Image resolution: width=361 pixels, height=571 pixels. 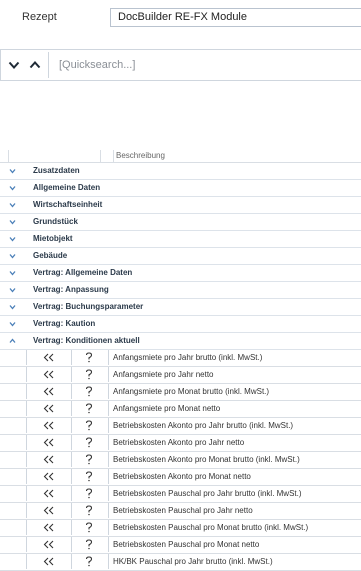 What do you see at coordinates (180, 239) in the screenshot?
I see `group-row: Mietobjekt` at bounding box center [180, 239].